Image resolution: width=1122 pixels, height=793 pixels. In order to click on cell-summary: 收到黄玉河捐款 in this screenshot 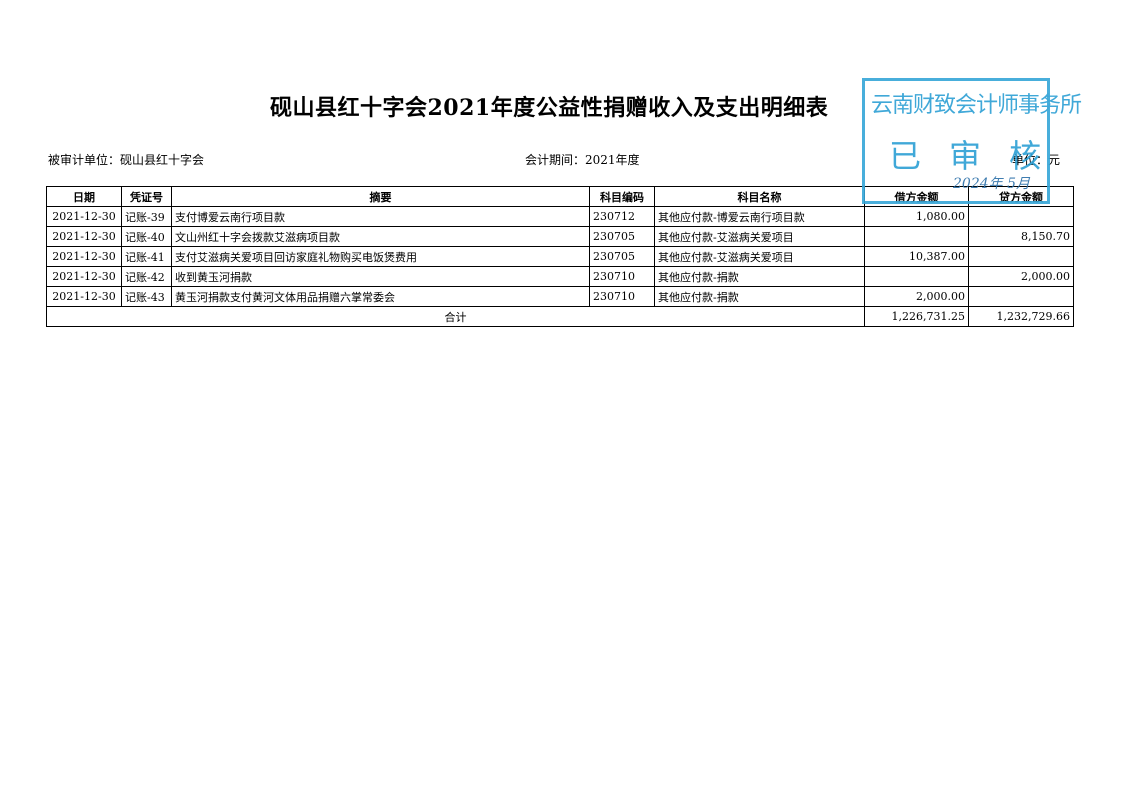, I will do `click(380, 276)`.